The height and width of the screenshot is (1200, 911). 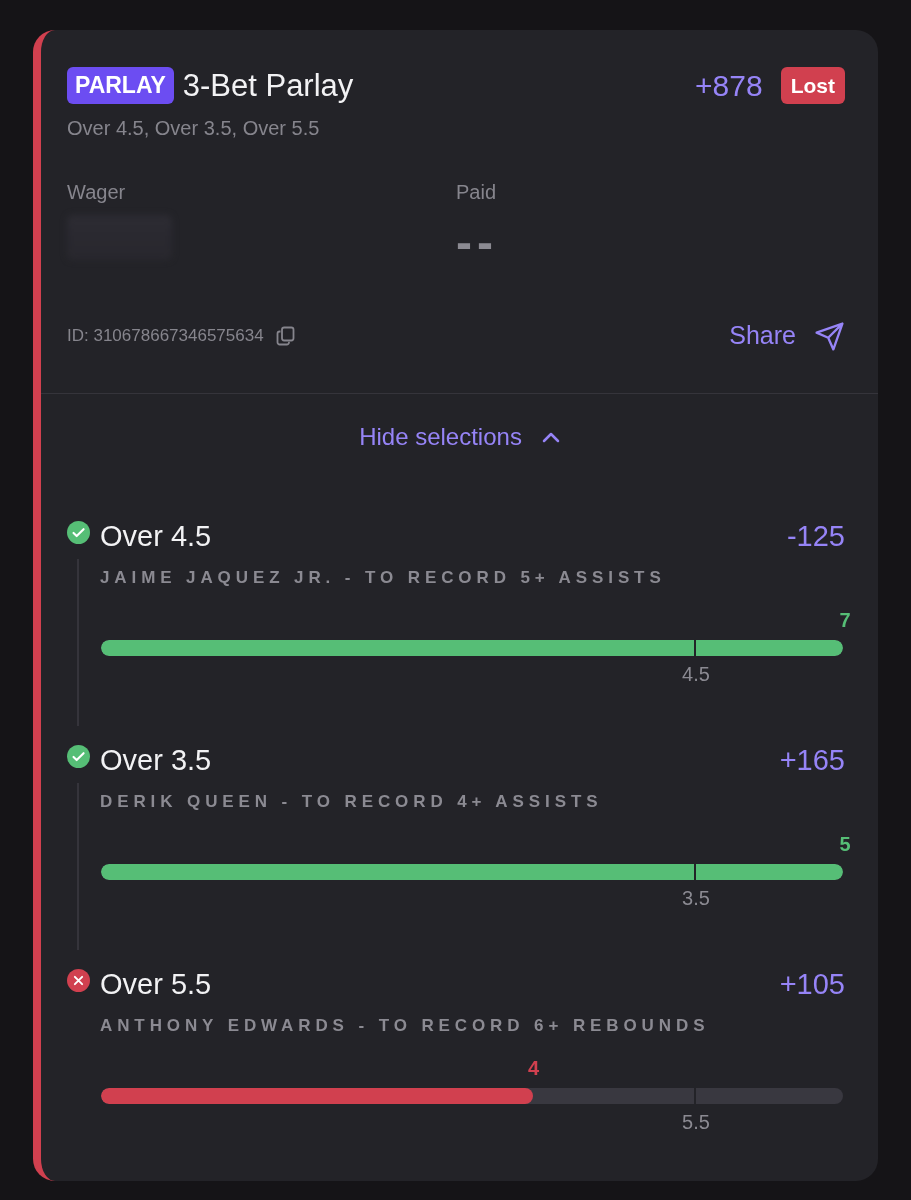 I want to click on status-badge: Lost, so click(x=812, y=85).